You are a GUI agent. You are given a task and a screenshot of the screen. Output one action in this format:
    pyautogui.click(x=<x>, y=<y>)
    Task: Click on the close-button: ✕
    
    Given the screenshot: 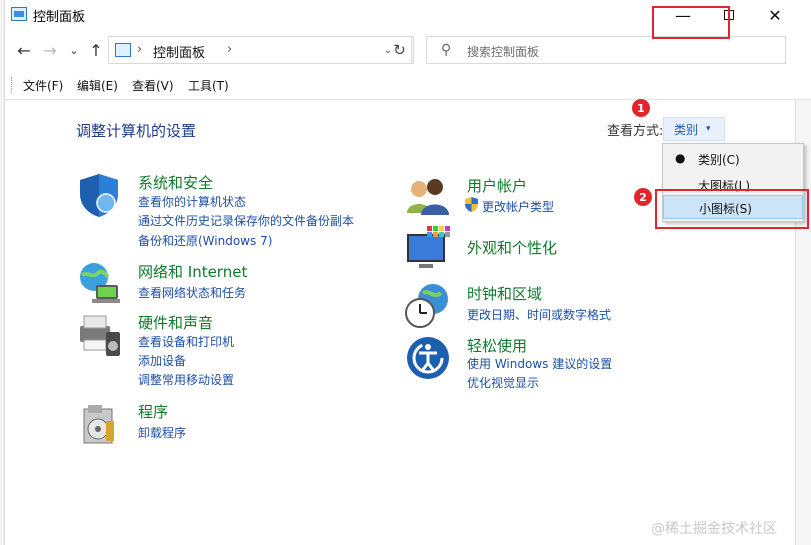 What is the action you would take?
    pyautogui.click(x=775, y=15)
    